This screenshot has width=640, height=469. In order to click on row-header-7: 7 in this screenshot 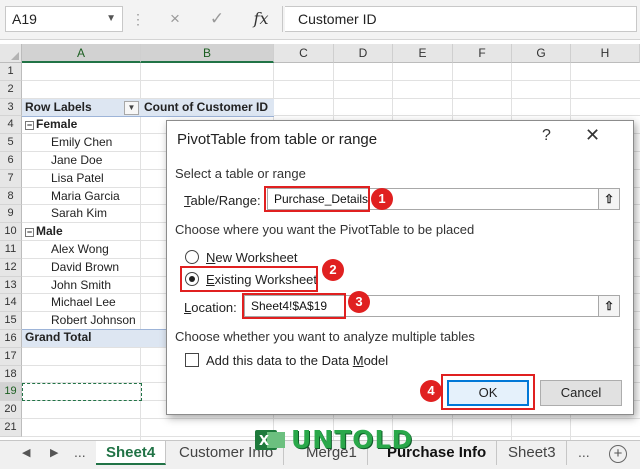, I will do `click(11, 178)`.